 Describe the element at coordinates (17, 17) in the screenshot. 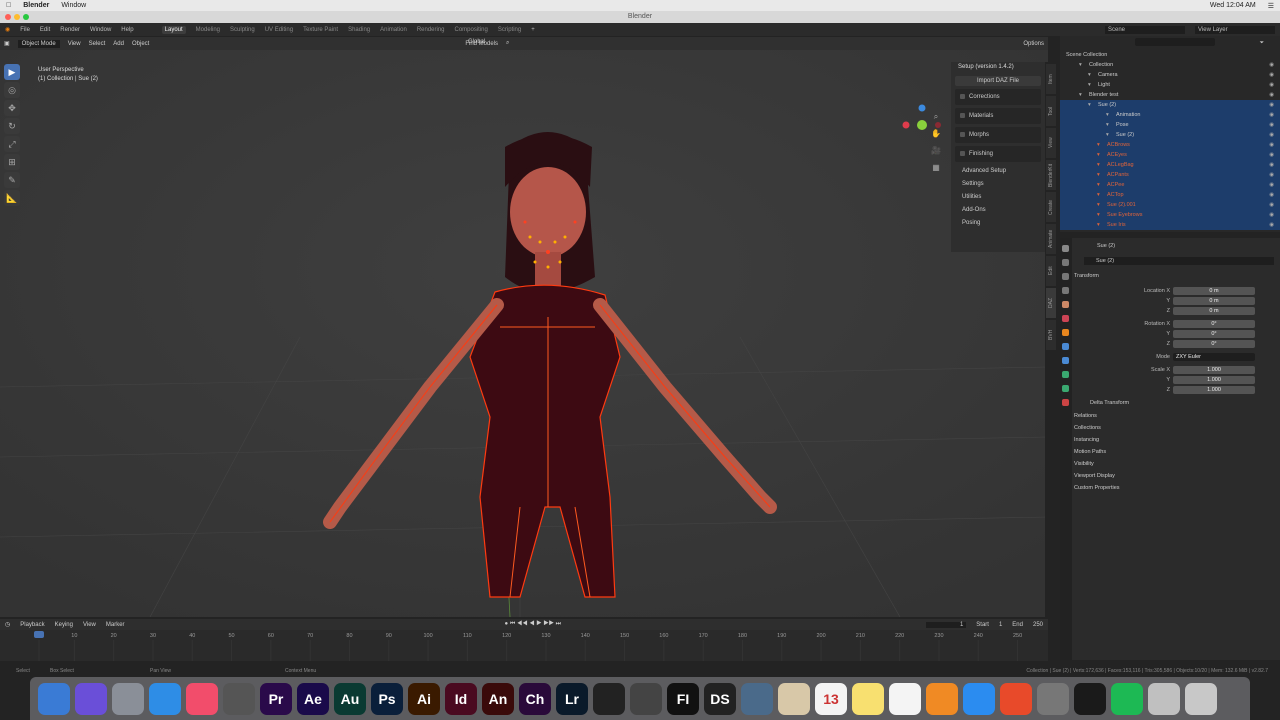

I see `minimize-icon` at that location.